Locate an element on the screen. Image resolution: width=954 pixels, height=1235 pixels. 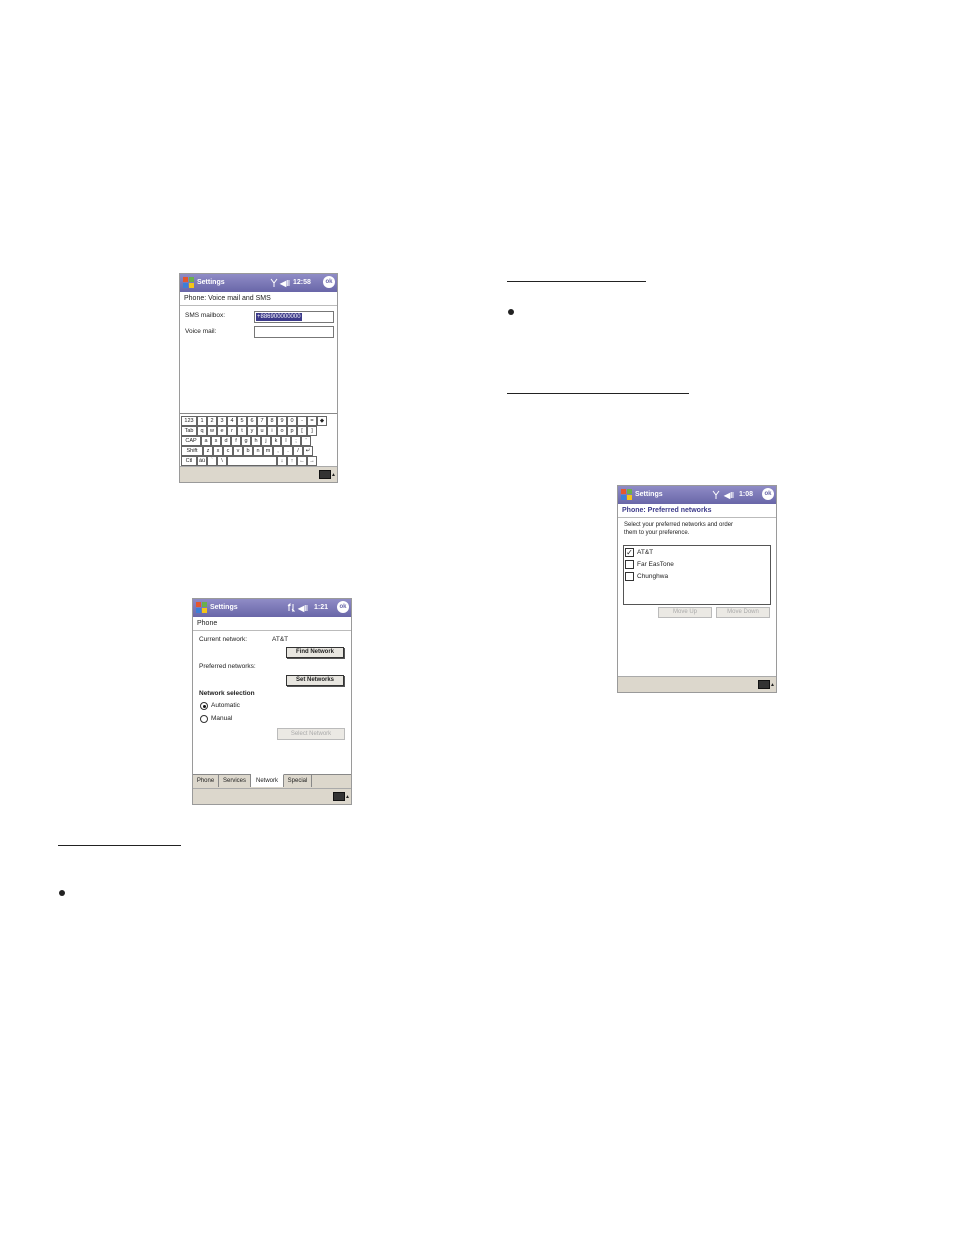
keyboard-row: 123 1 2 3 4 5 6 7 8 9 0- = ◆ is located at coordinates (258, 421).